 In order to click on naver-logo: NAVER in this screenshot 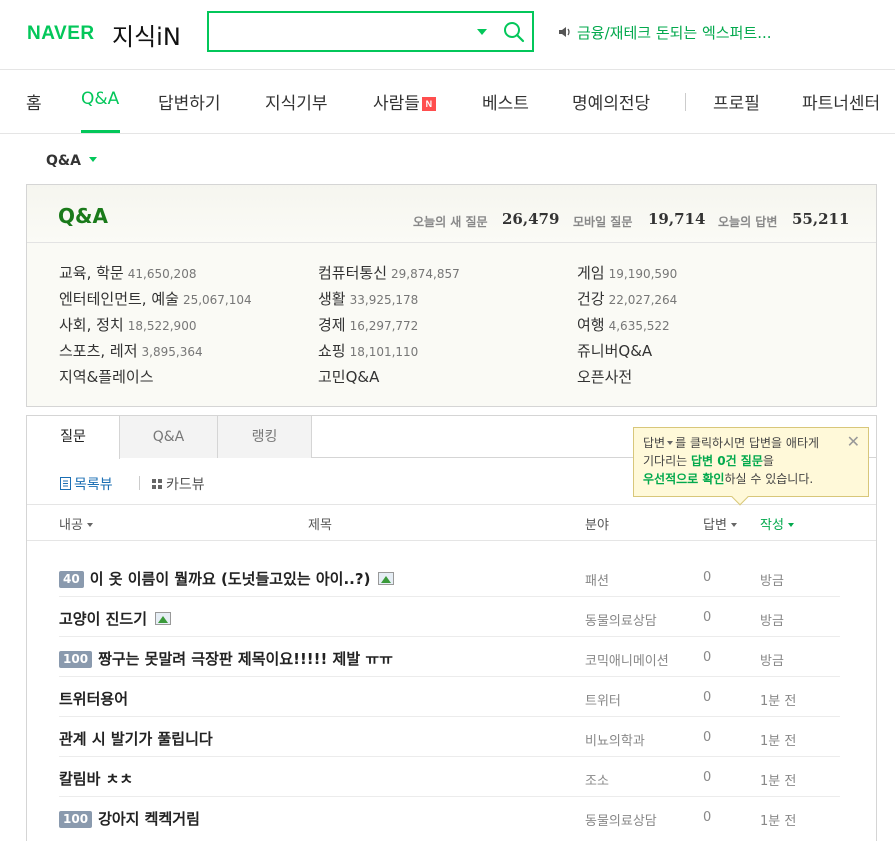, I will do `click(61, 34)`.